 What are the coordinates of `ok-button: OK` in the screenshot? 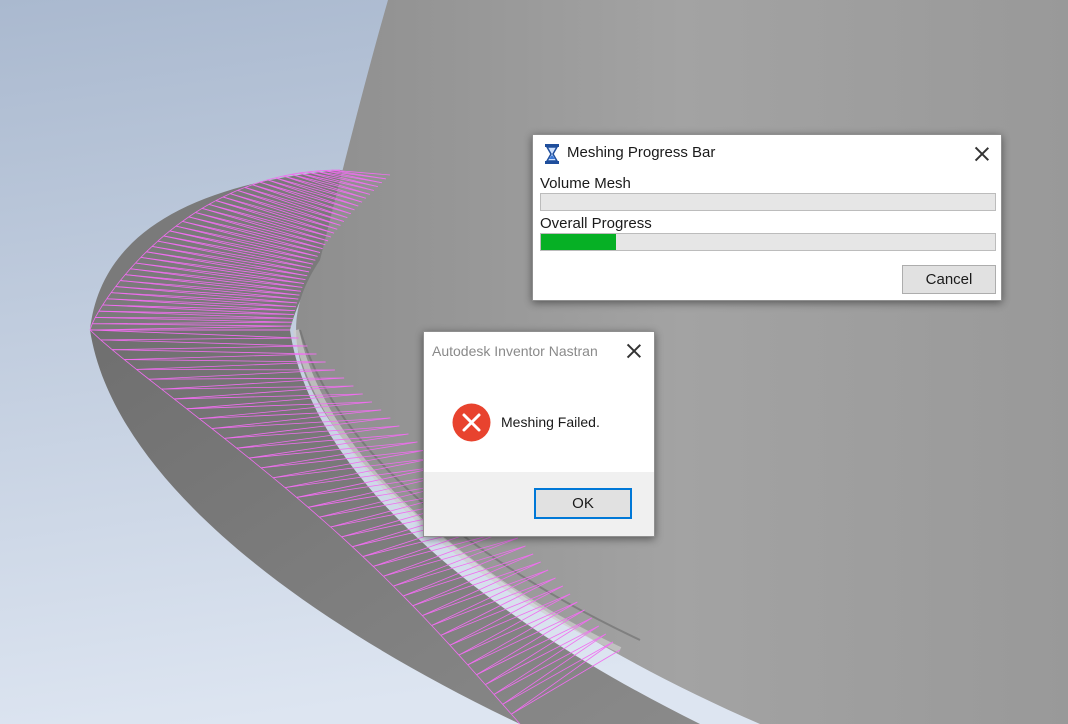 It's located at (583, 503).